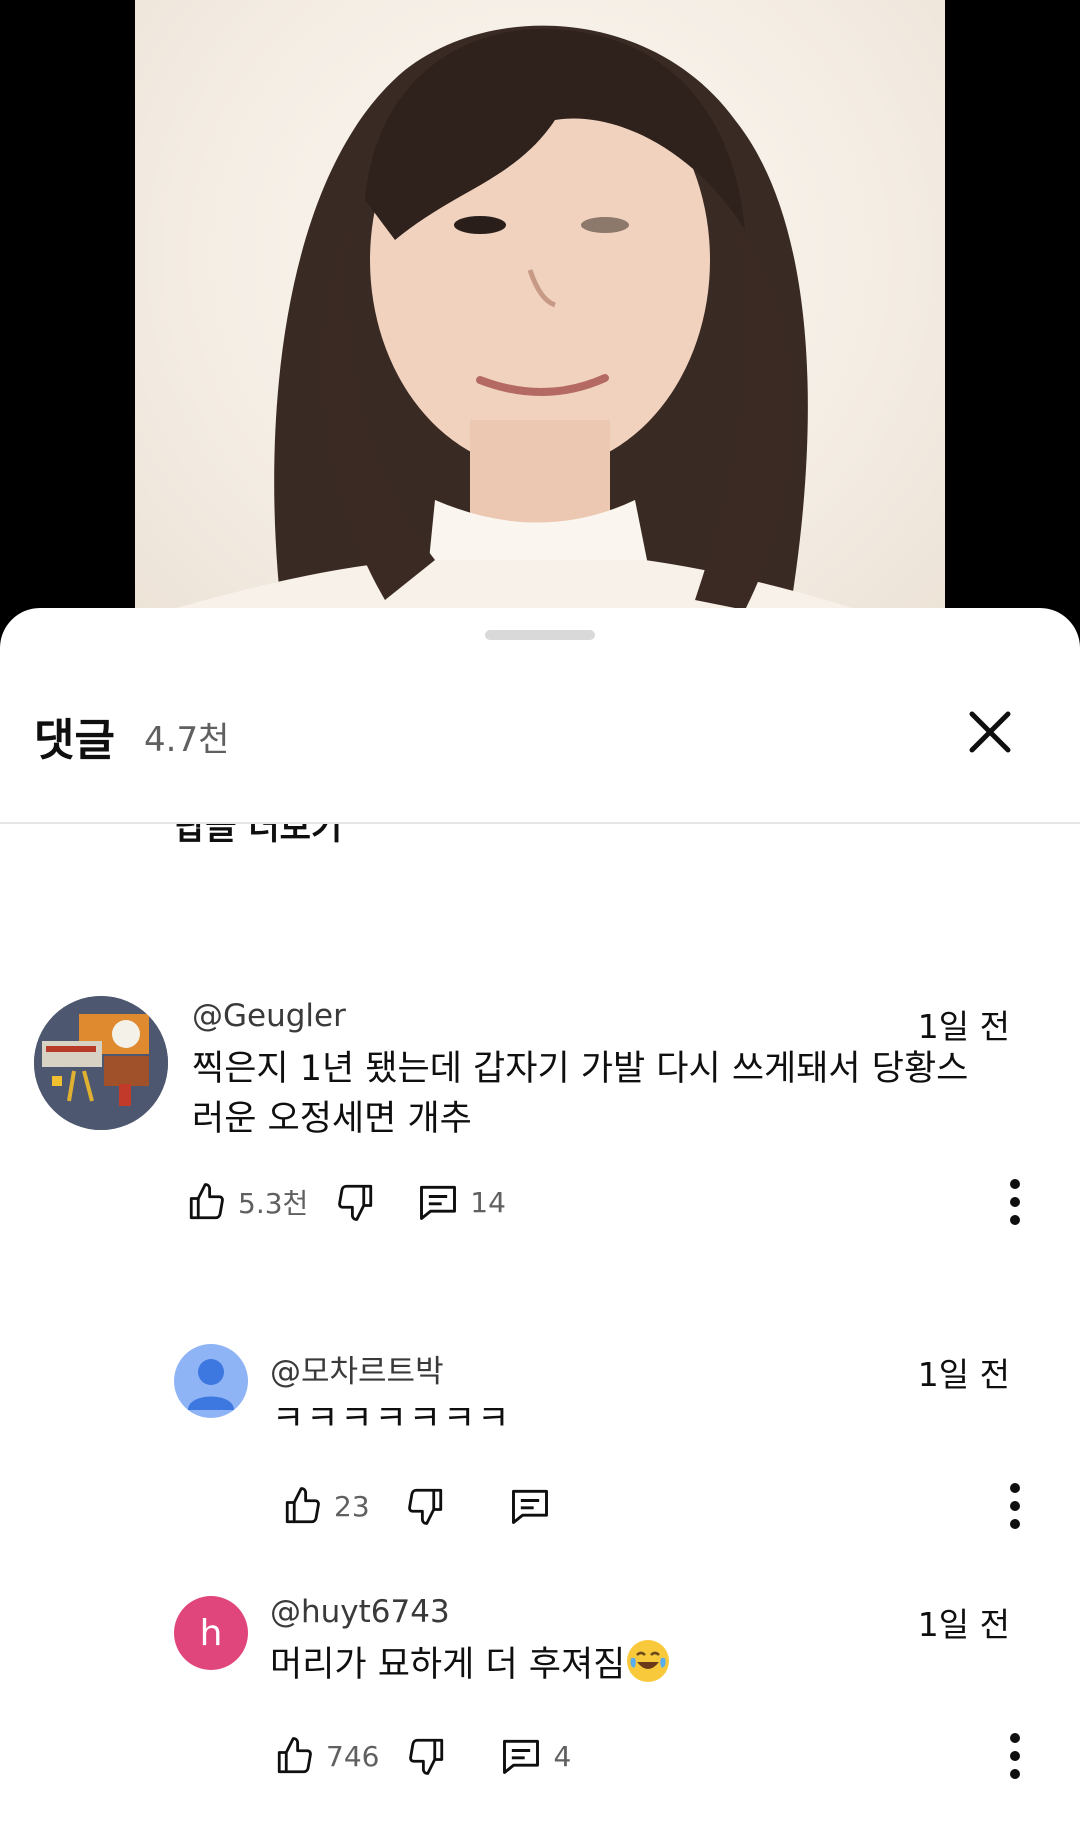  What do you see at coordinates (258, 836) in the screenshot?
I see `show-more-replies-link: 답글 더보기` at bounding box center [258, 836].